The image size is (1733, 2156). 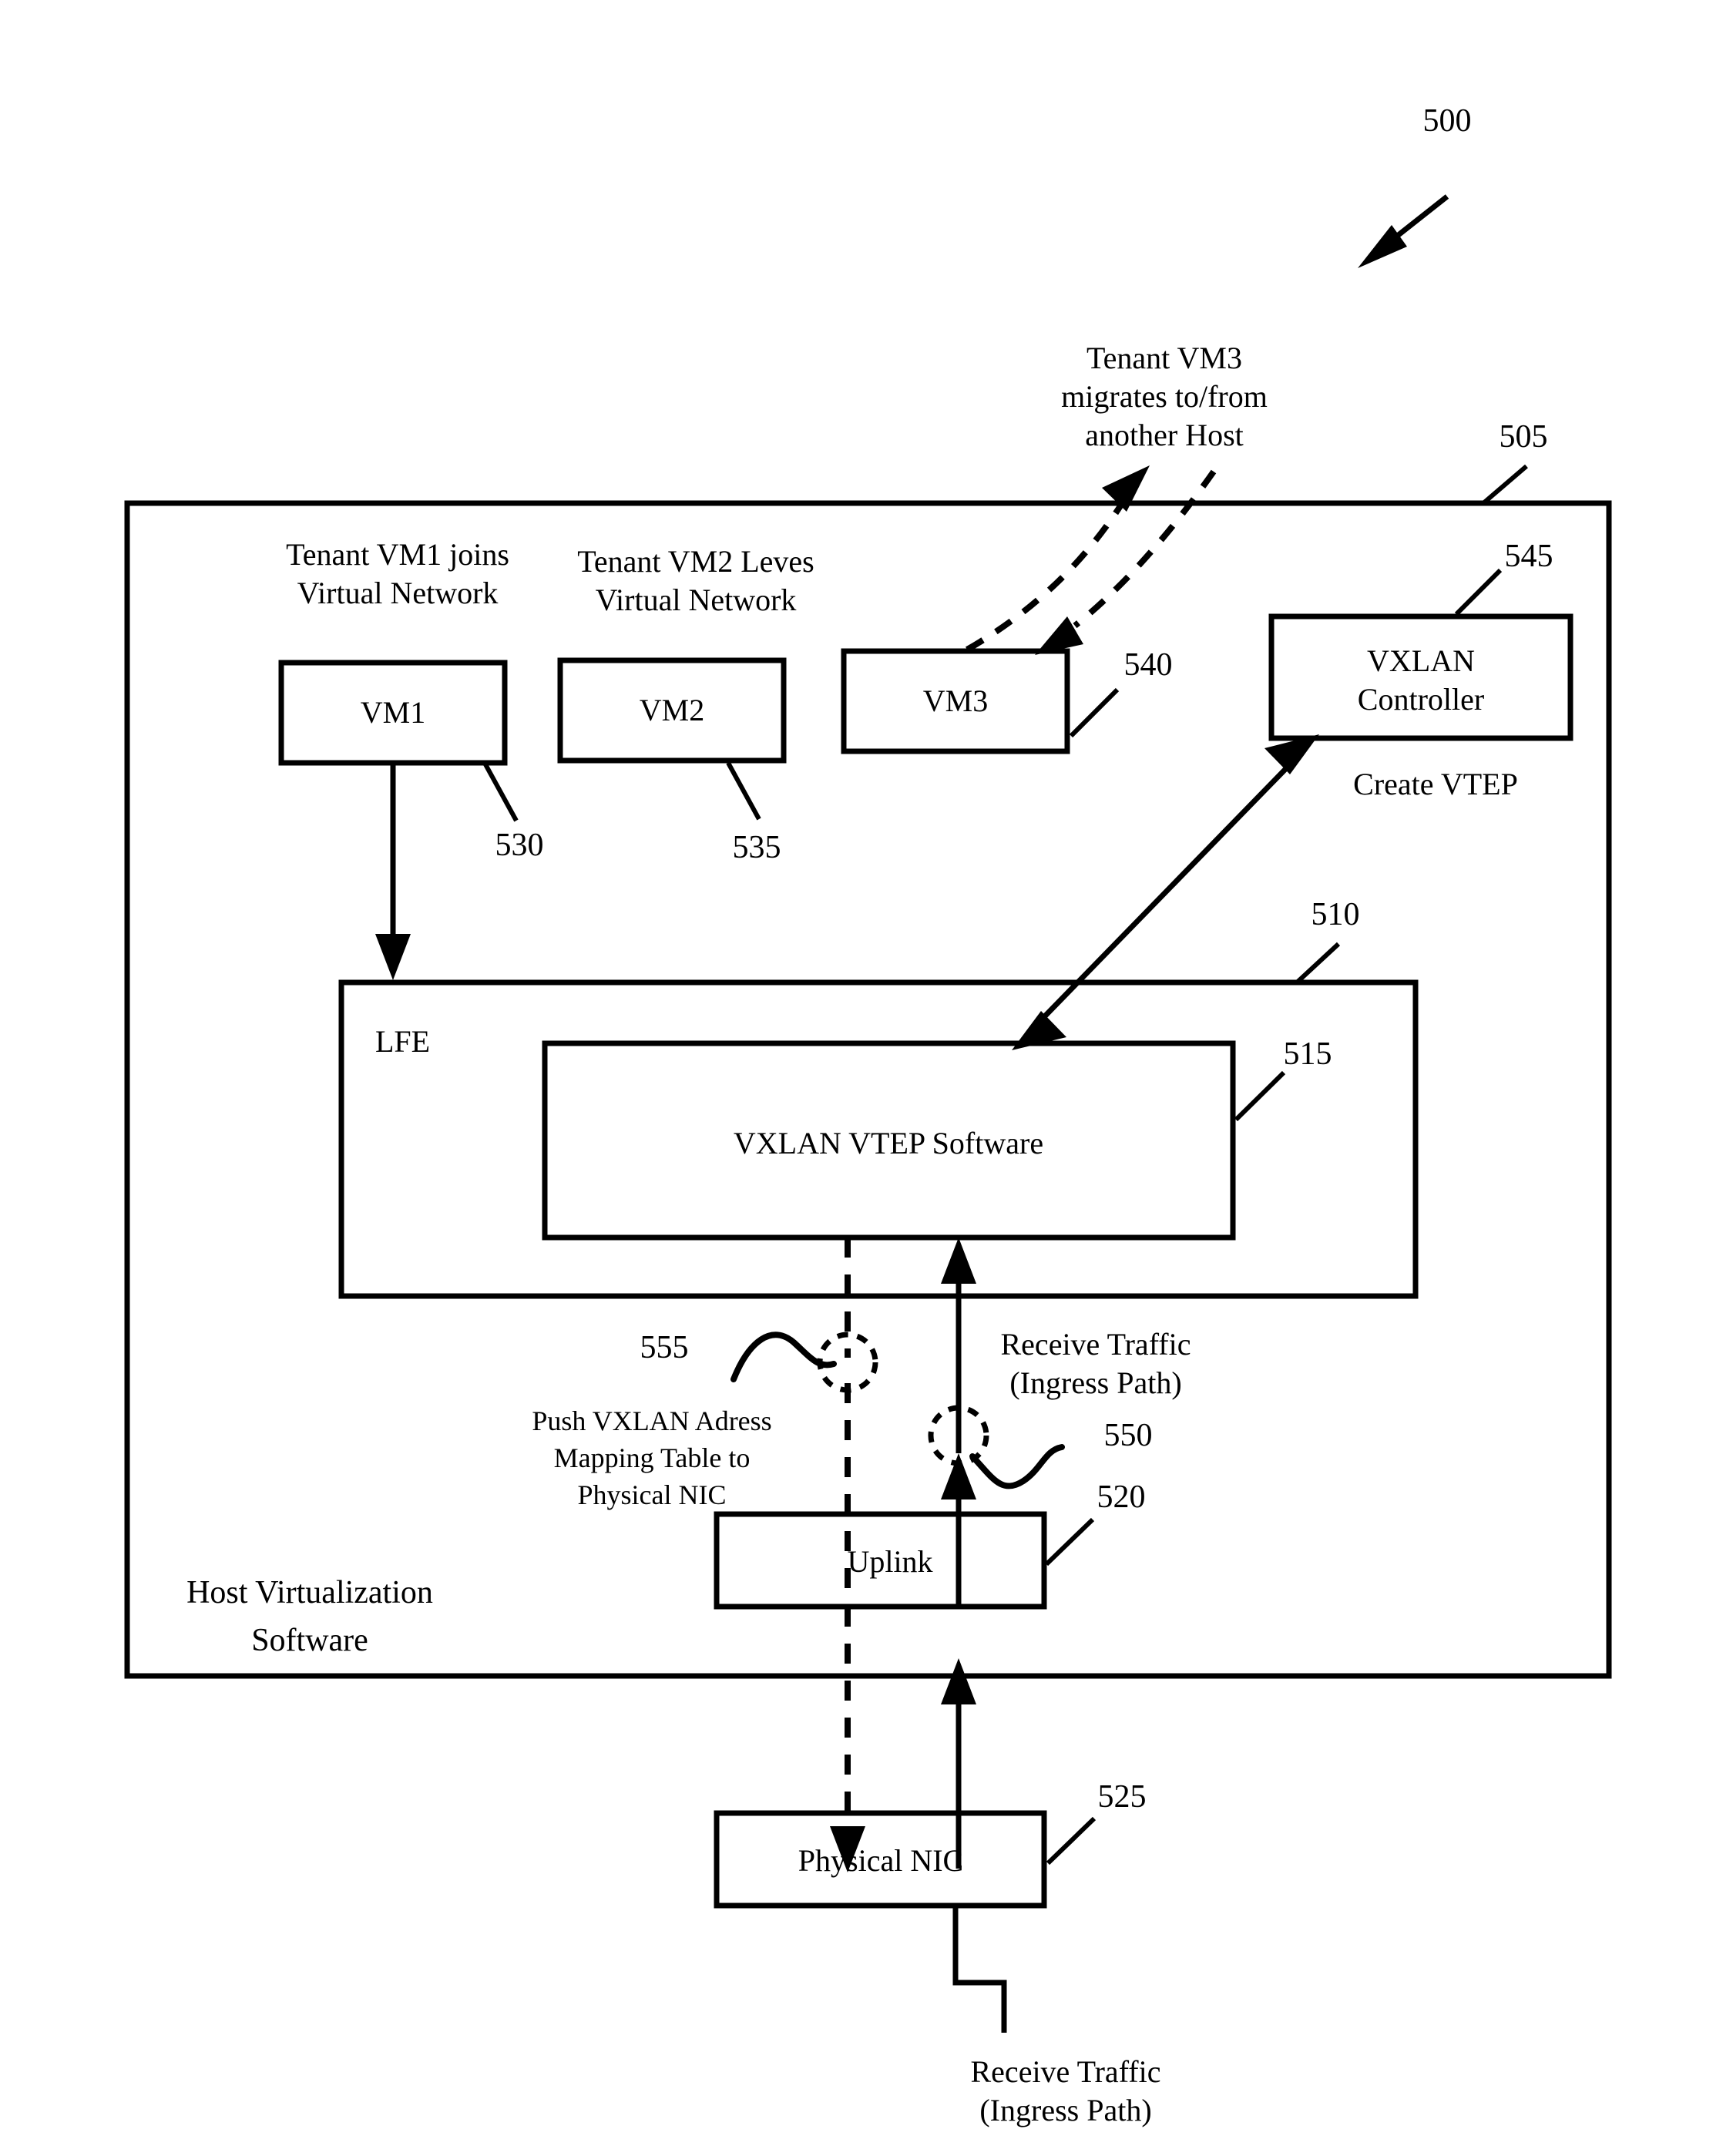 What do you see at coordinates (1524, 437) in the screenshot?
I see `host-boundary-ref-label: 505` at bounding box center [1524, 437].